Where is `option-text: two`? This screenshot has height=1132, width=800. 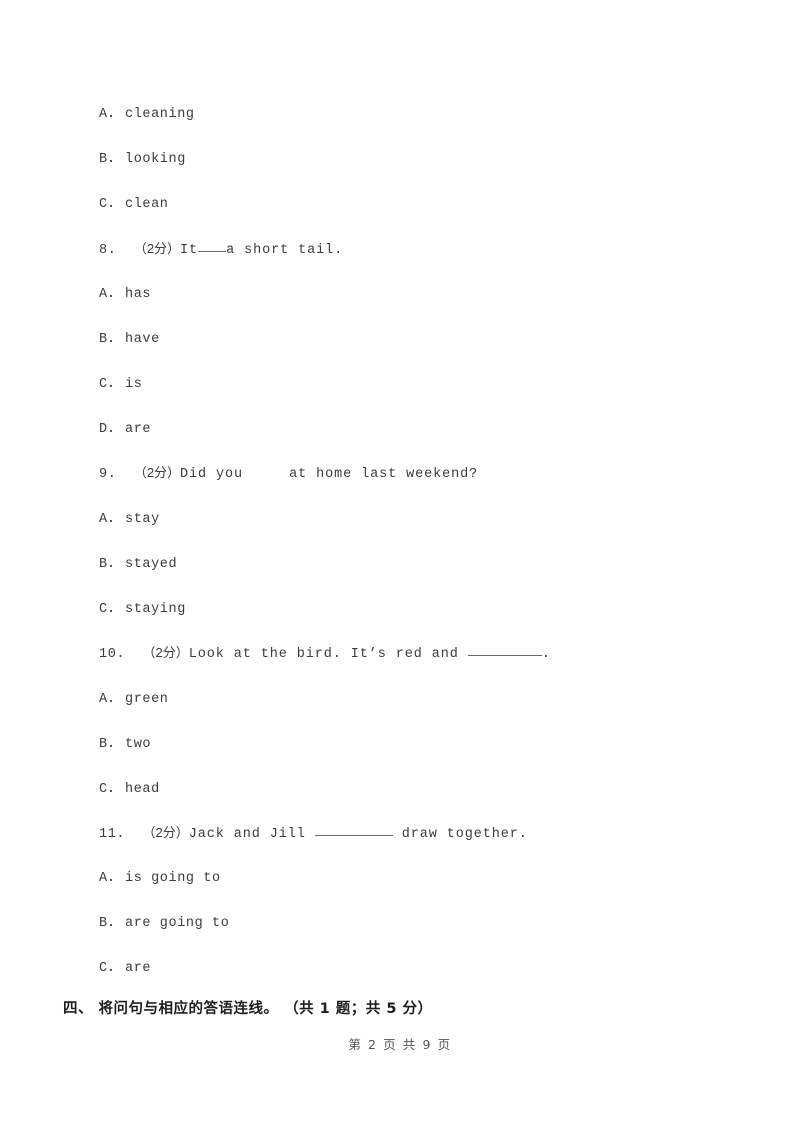
option-text: two is located at coordinates (138, 744).